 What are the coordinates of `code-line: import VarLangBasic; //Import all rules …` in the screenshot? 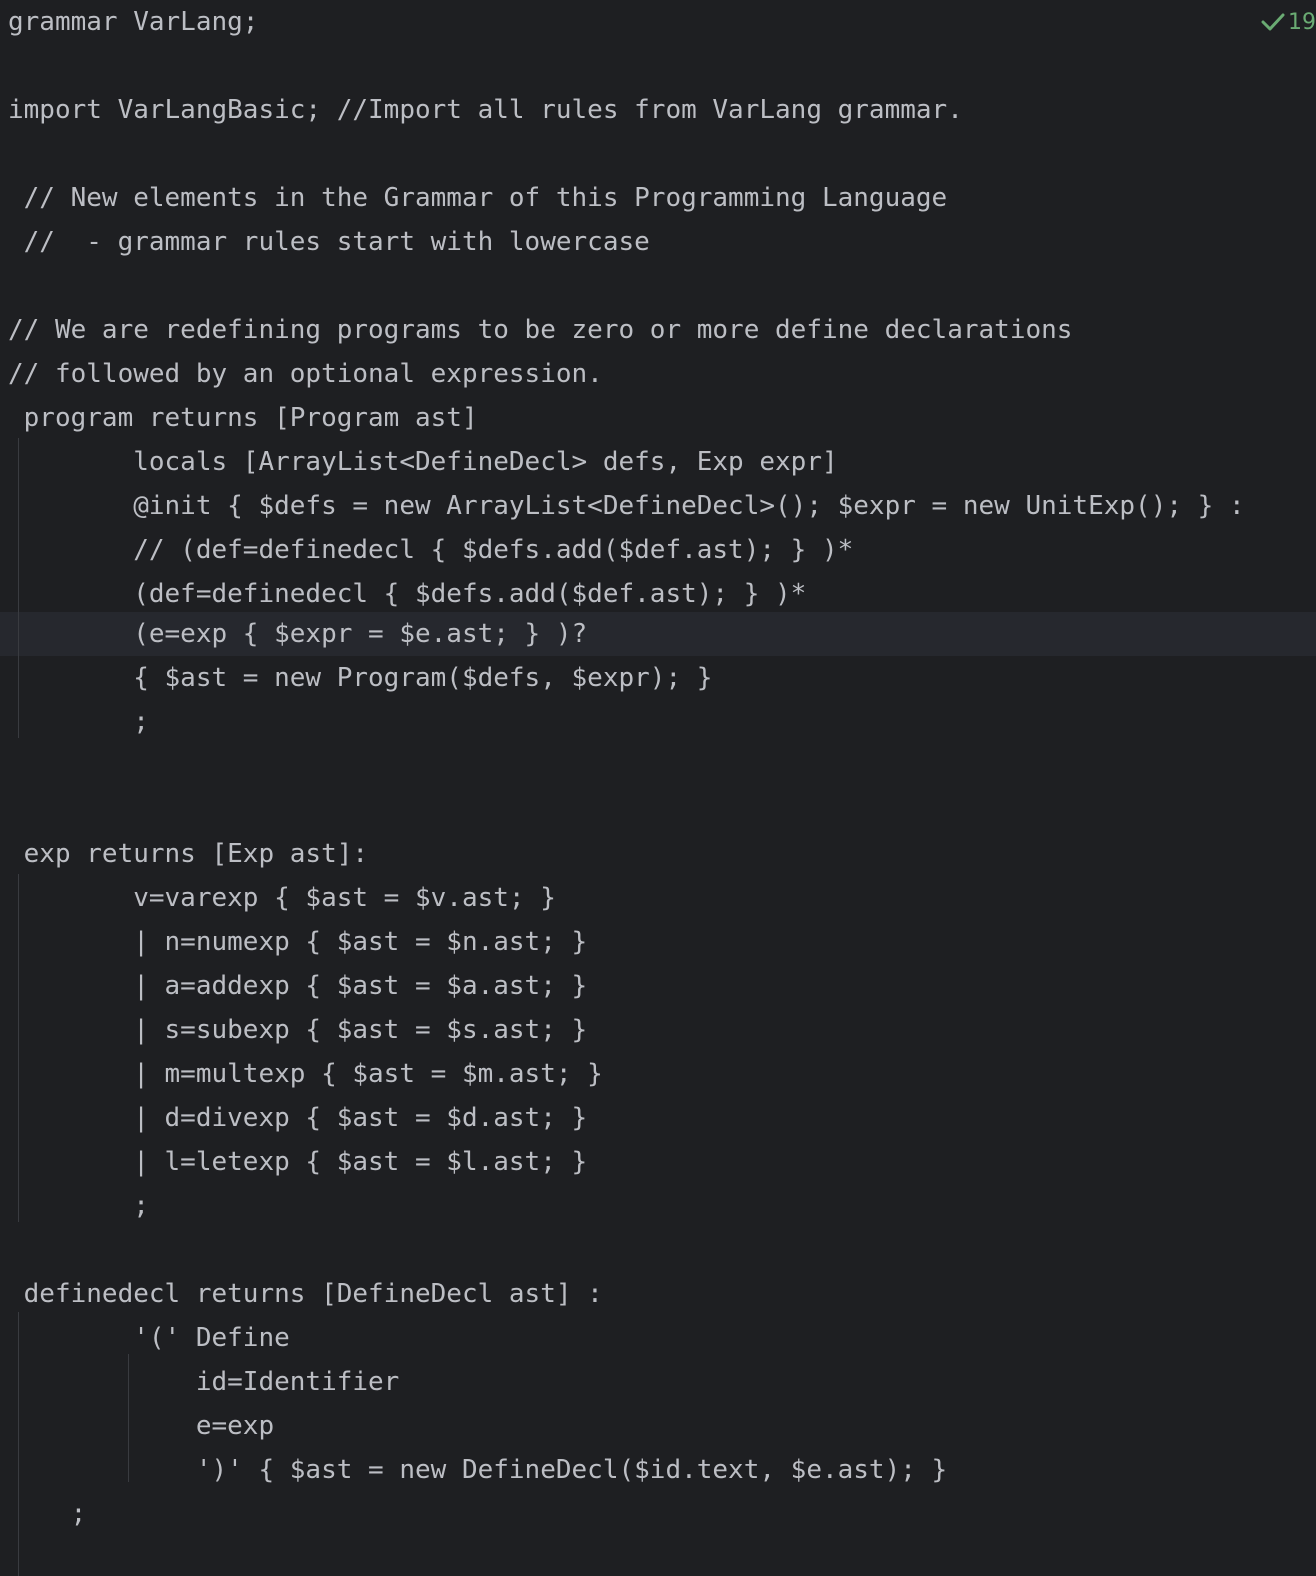 It's located at (658, 110).